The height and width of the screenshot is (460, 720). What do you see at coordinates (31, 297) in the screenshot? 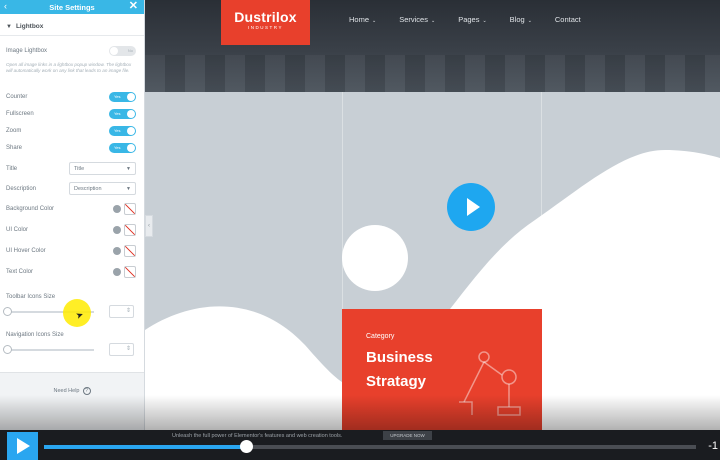
I see `toolbar-icons-size-label: Toolbar Icons Size` at bounding box center [31, 297].